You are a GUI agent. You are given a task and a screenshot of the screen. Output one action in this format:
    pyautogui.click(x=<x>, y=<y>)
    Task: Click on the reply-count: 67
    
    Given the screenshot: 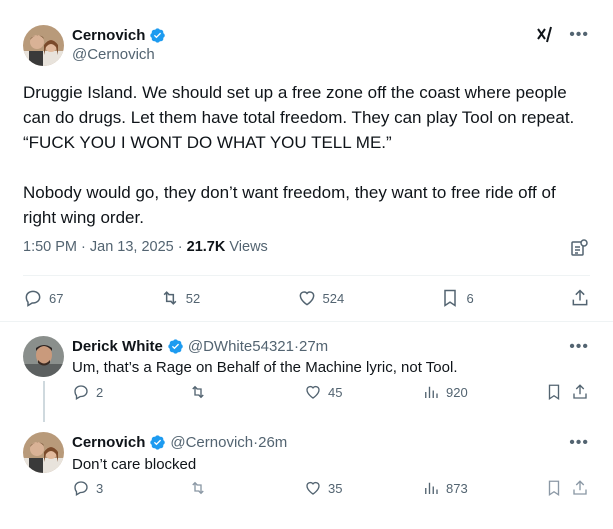 What is the action you would take?
    pyautogui.click(x=56, y=298)
    